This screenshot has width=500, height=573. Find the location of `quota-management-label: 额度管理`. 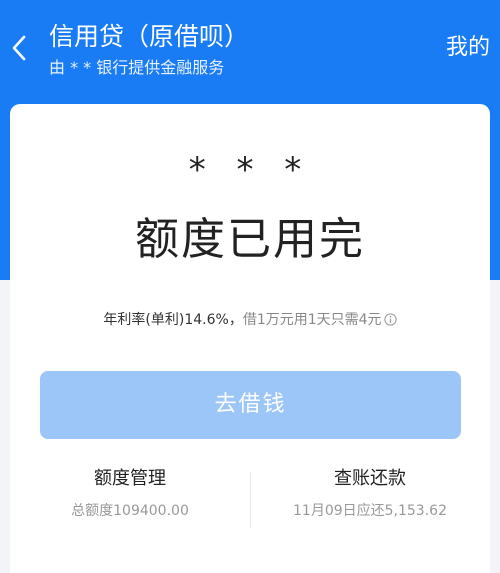

quota-management-label: 额度管理 is located at coordinates (130, 478).